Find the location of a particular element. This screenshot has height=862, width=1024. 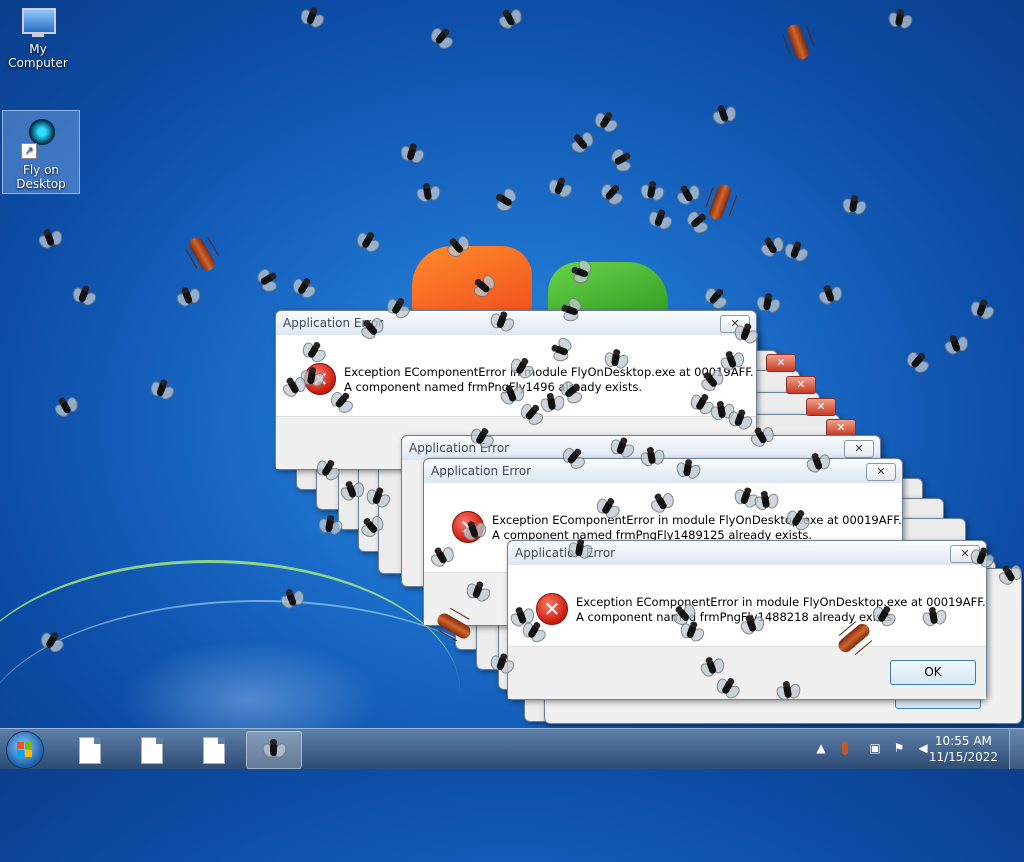

desktop-icon-label: My Computer is located at coordinates (38, 56).